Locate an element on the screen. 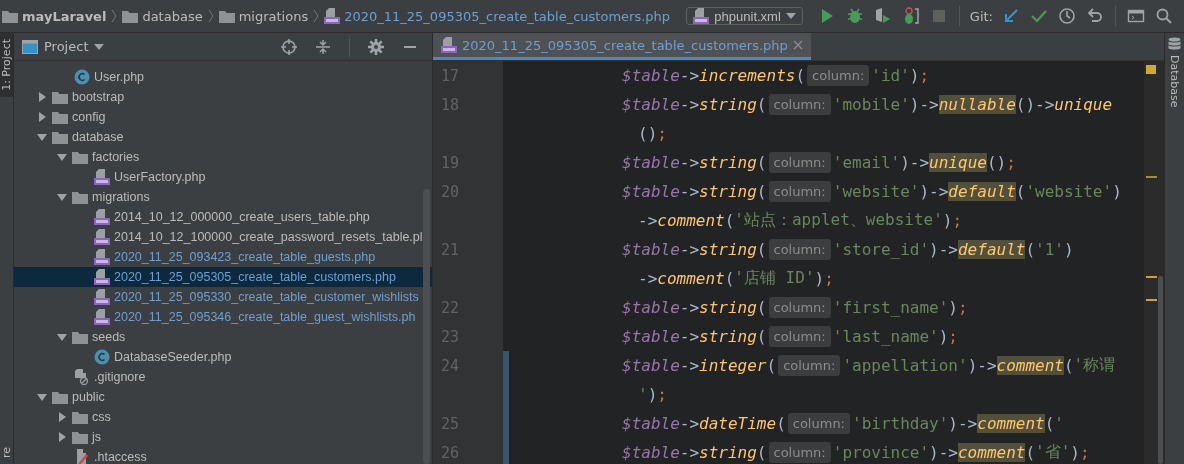  code-line: $table->string( column: 'email')->unique(); is located at coordinates (819, 163).